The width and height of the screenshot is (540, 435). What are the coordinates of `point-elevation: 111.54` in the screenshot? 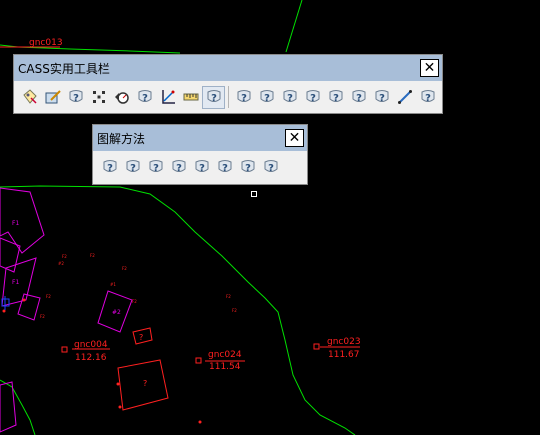 It's located at (225, 367).